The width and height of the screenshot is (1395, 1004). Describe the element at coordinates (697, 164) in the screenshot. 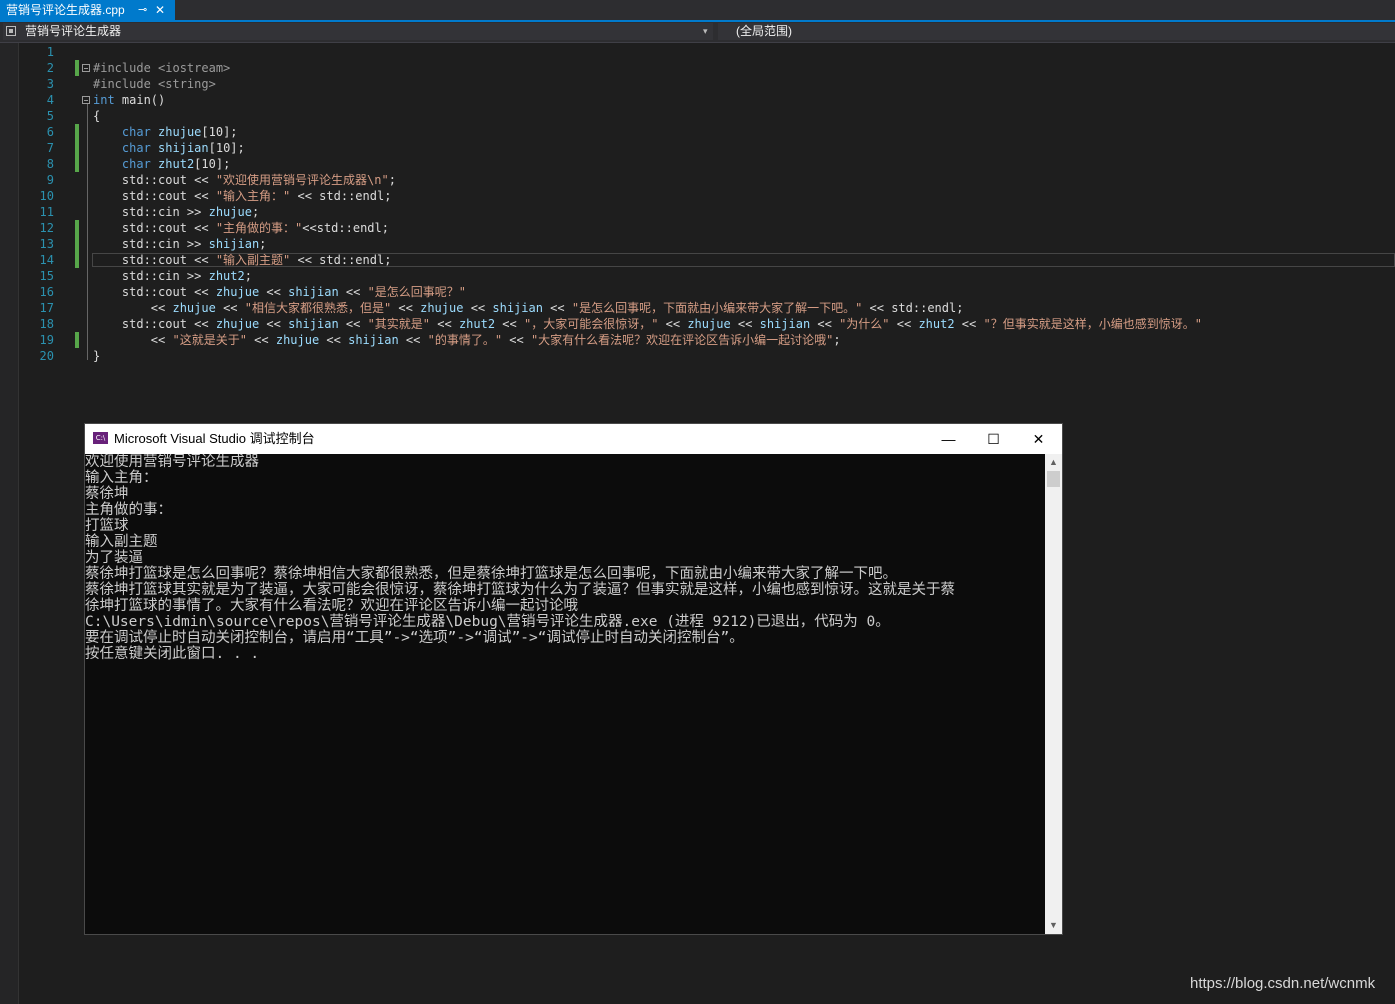

I see `code-line: 8 char zhut2[10];` at that location.